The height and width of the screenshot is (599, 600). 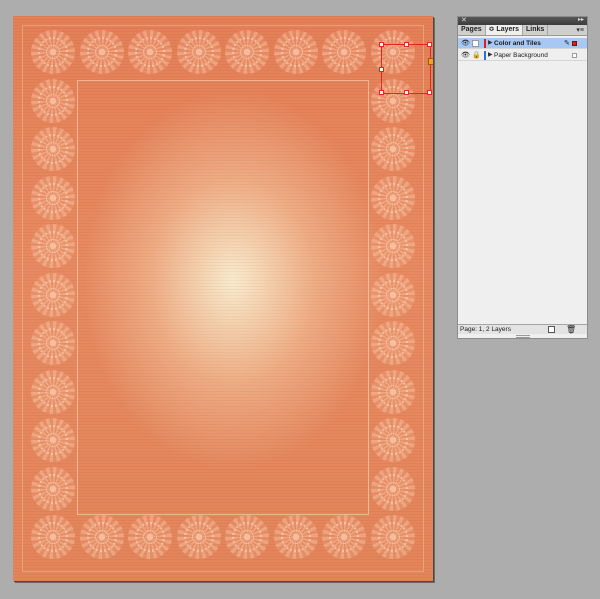 I want to click on tab-layers: ≎ Layers, so click(x=504, y=30).